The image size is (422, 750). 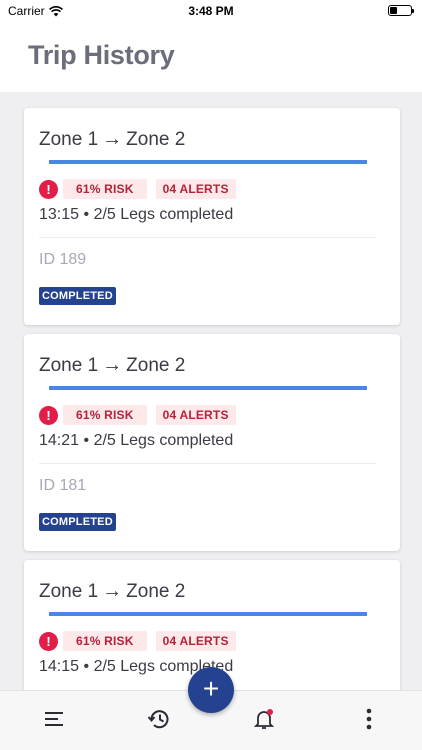 I want to click on trip-summary: 13:15 • 2/5 Legs completed, so click(x=136, y=215).